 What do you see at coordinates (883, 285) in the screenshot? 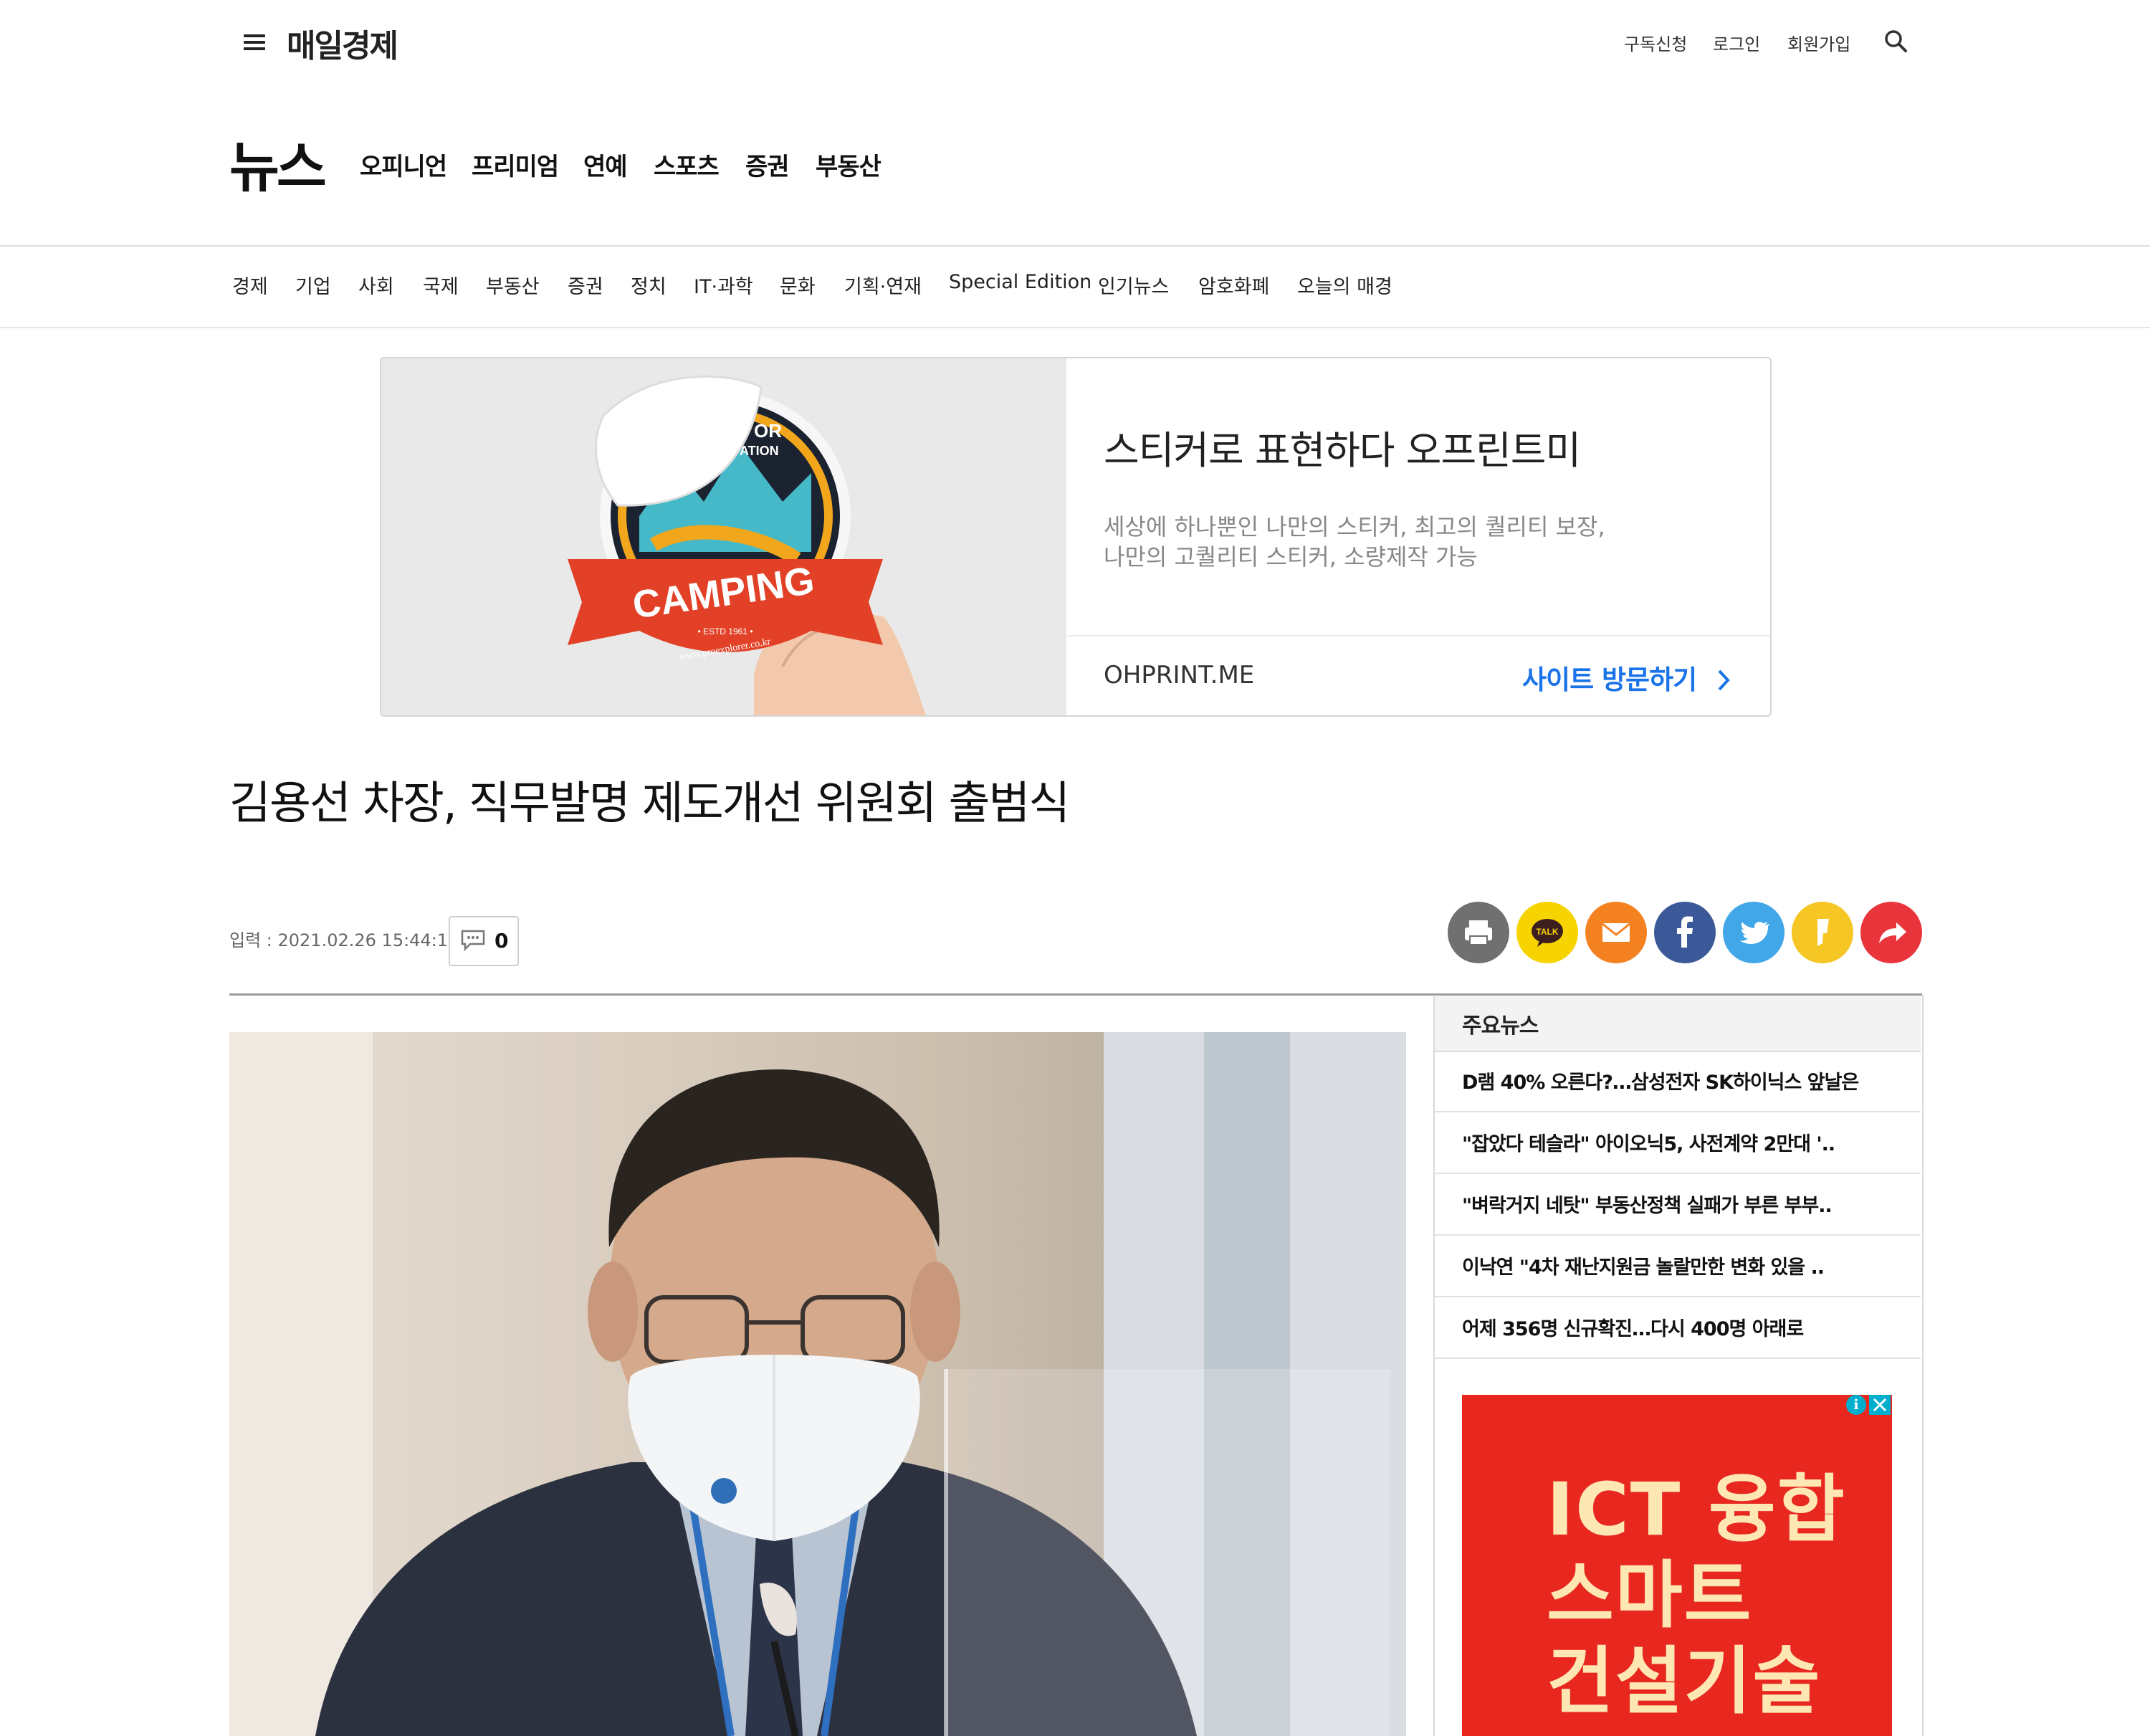
I see `category-series: 기획·연재` at bounding box center [883, 285].